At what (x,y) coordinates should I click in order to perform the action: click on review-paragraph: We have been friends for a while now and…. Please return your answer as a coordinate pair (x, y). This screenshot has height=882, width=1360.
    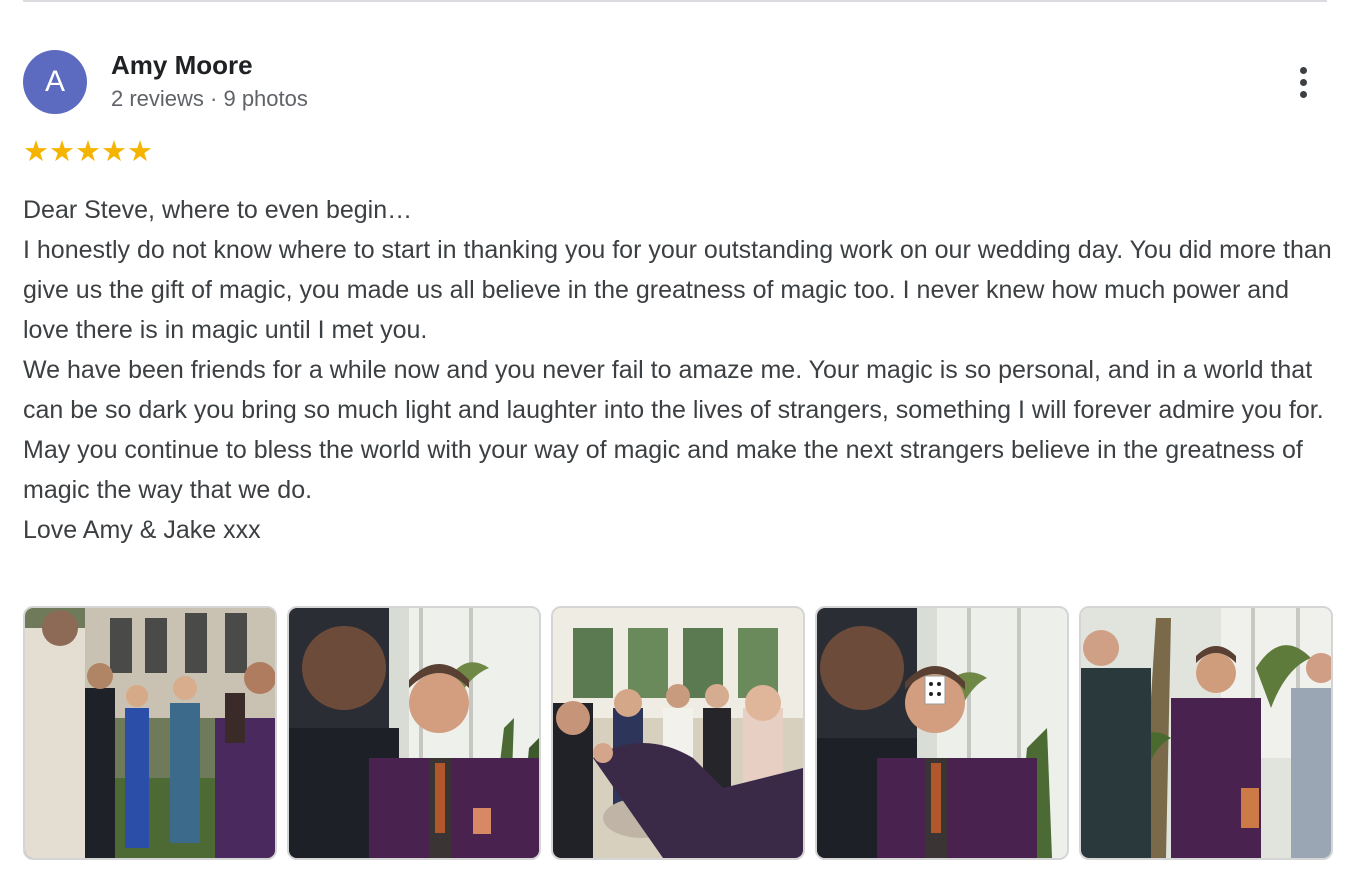
    Looking at the image, I should click on (673, 390).